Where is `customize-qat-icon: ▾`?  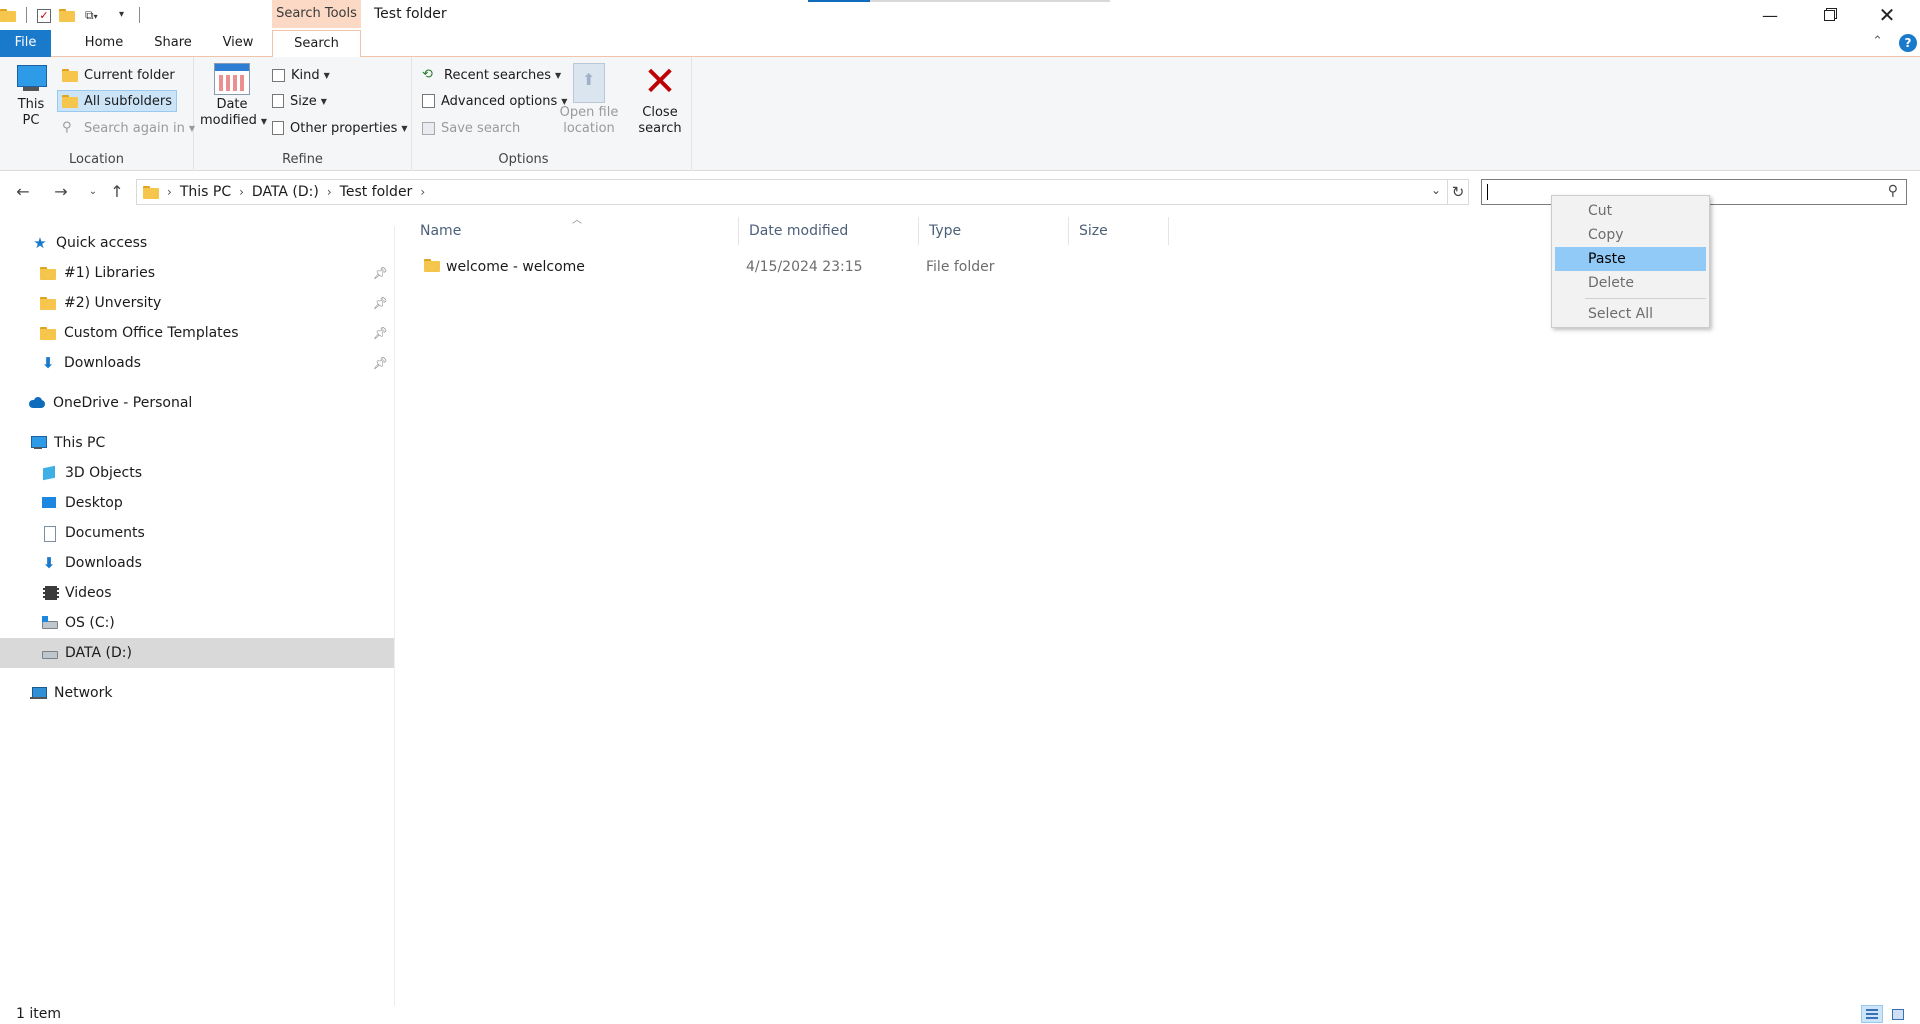
customize-qat-icon: ▾ is located at coordinates (125, 15).